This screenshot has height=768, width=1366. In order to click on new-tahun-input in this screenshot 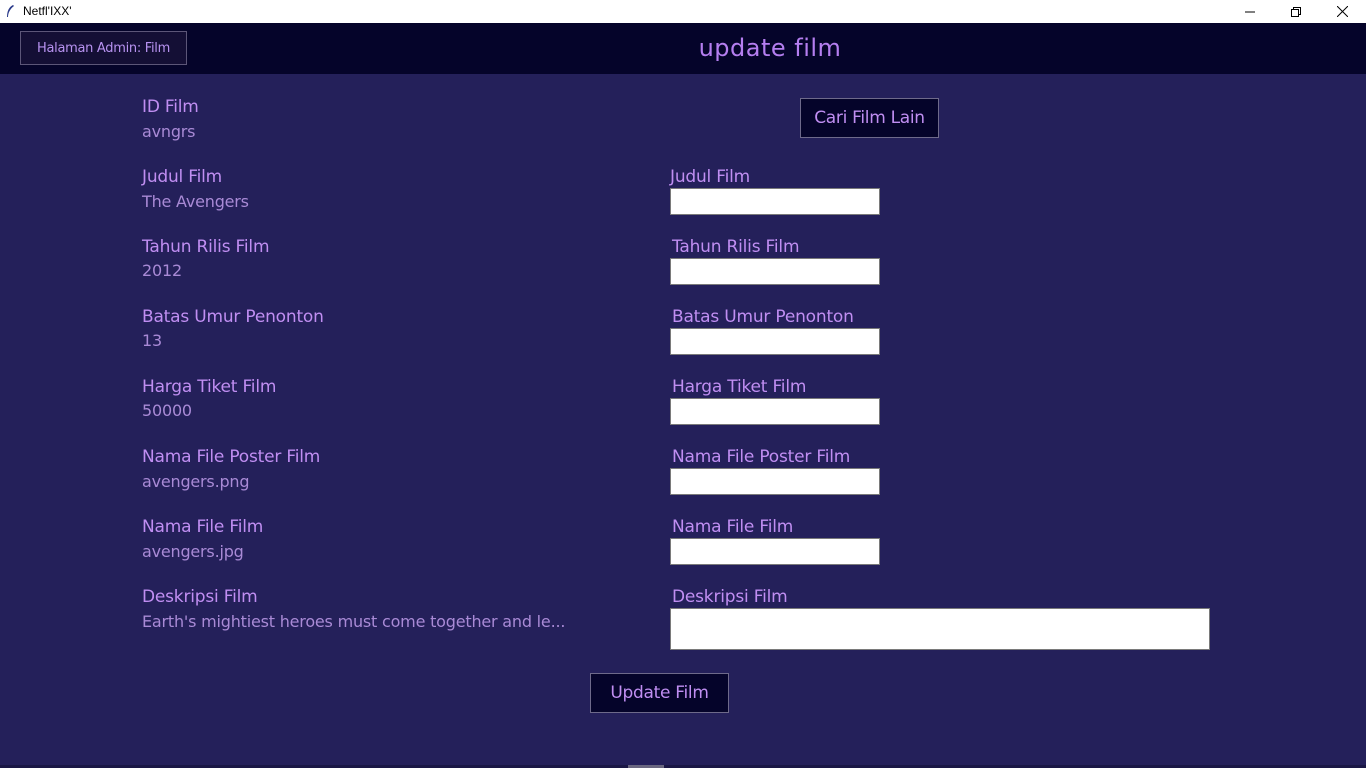, I will do `click(775, 271)`.